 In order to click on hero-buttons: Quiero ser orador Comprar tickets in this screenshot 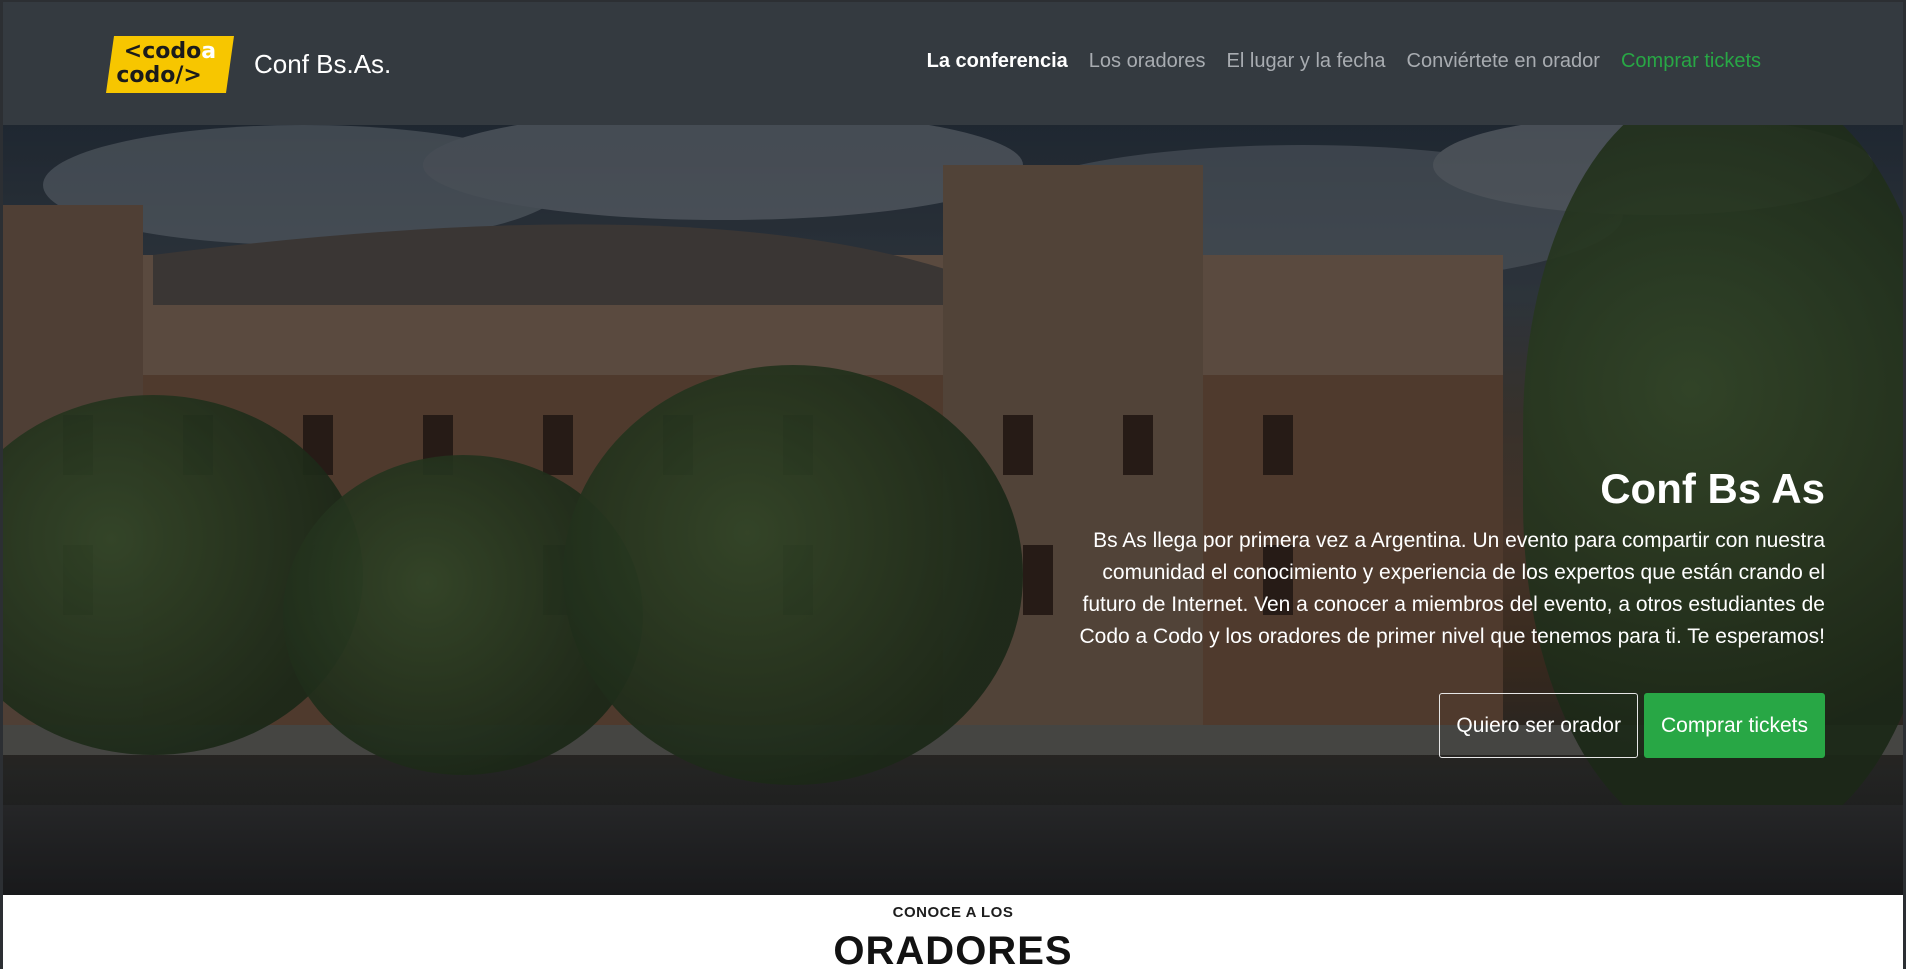, I will do `click(1440, 725)`.